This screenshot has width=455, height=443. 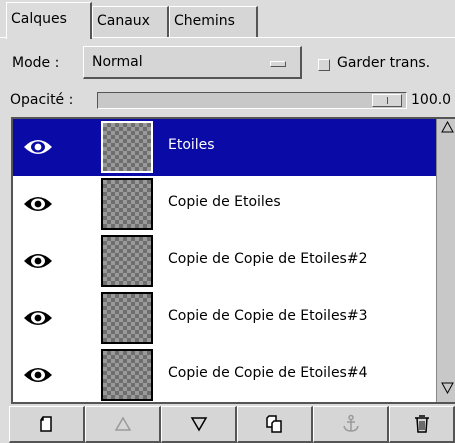 I want to click on layer-name: Copie de Copie de Etoiles#3, so click(x=268, y=316).